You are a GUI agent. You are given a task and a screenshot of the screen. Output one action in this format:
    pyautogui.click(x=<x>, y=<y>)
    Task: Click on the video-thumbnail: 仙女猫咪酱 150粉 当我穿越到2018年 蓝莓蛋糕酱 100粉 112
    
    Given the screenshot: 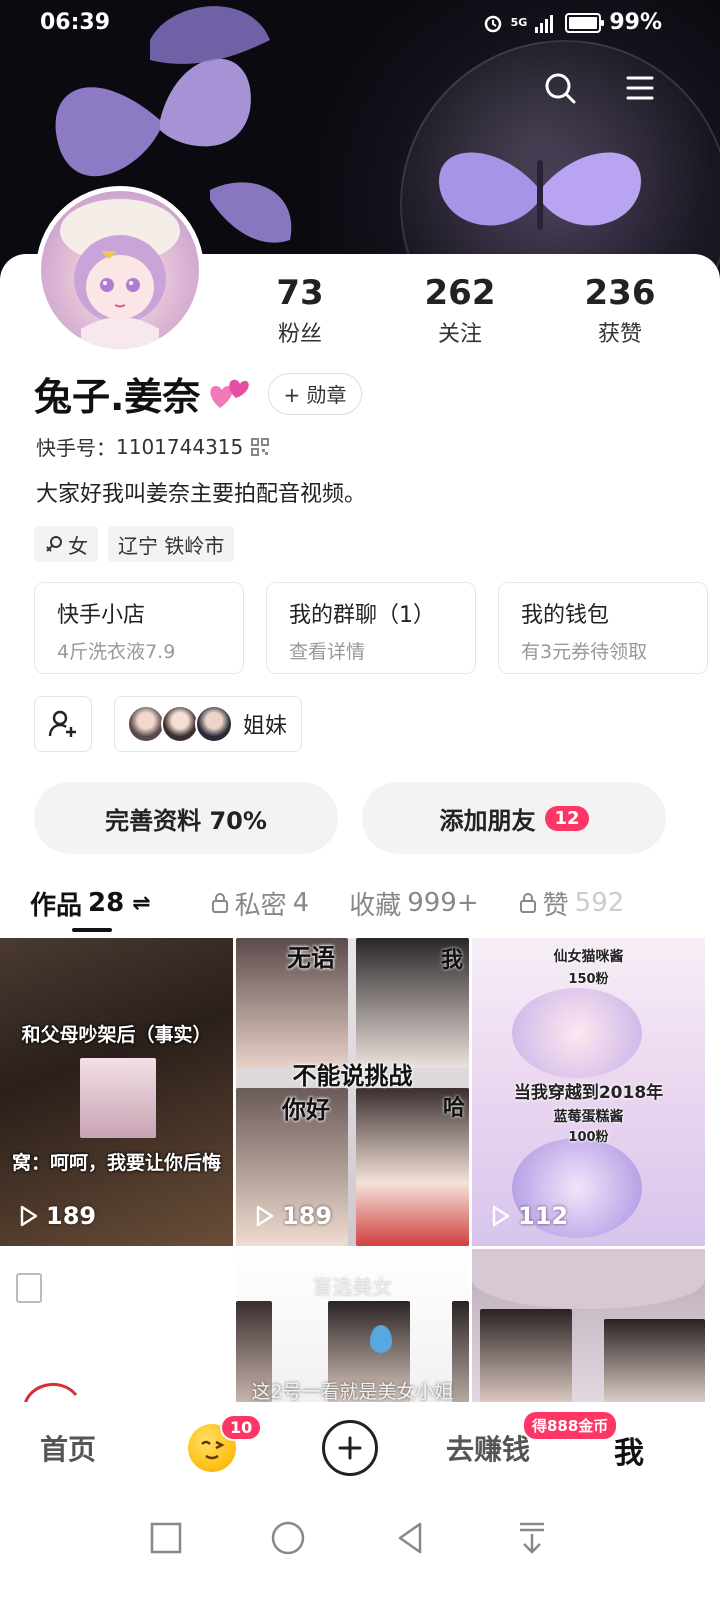 What is the action you would take?
    pyautogui.click(x=588, y=1092)
    